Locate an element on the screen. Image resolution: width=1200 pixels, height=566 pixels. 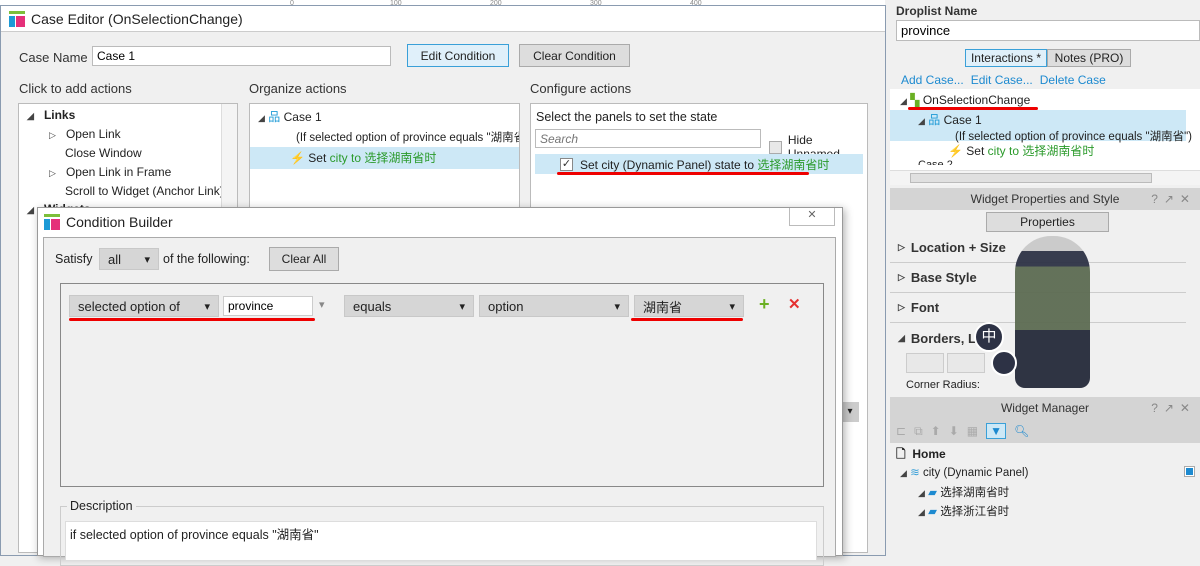
section-label: Base Style is located at coordinates (943, 277).